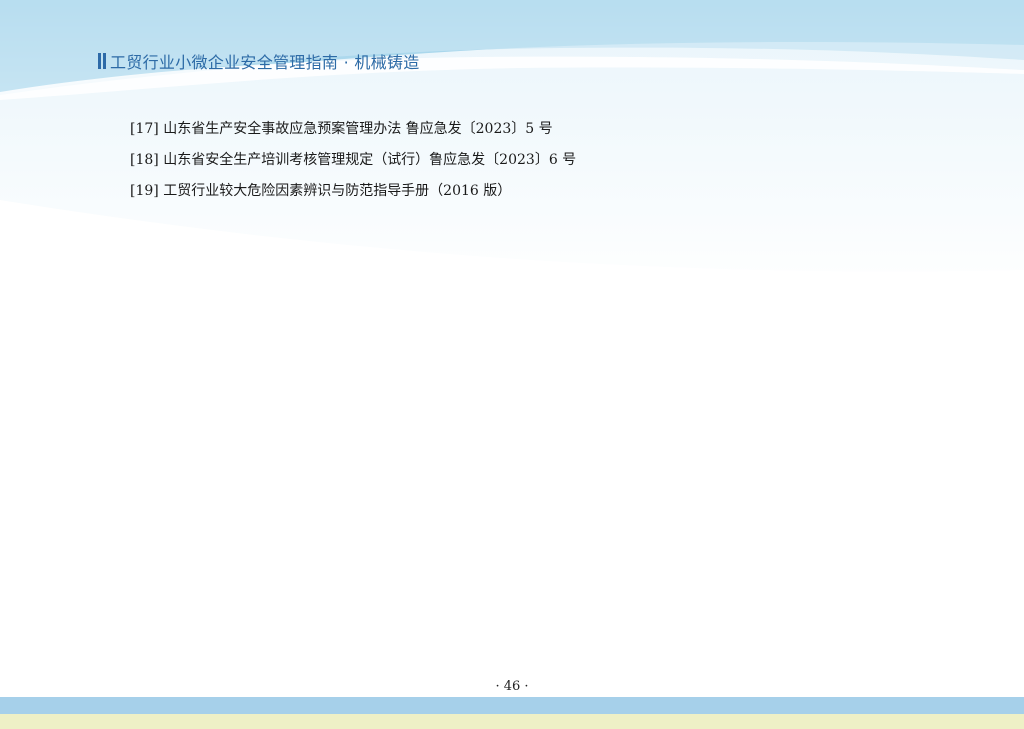 The width and height of the screenshot is (1024, 729). Describe the element at coordinates (512, 686) in the screenshot. I see `page-number: · 46 ·` at that location.